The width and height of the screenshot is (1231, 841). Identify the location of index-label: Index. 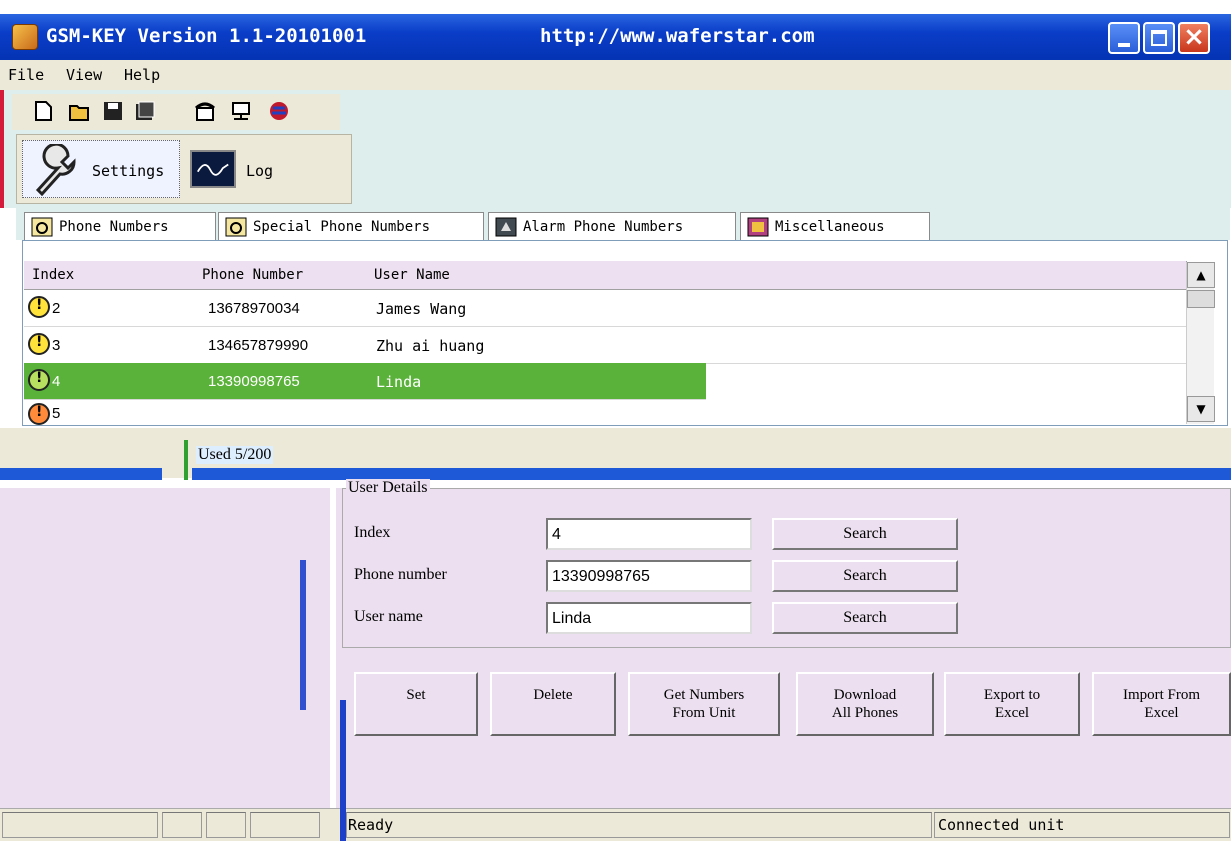
(372, 532).